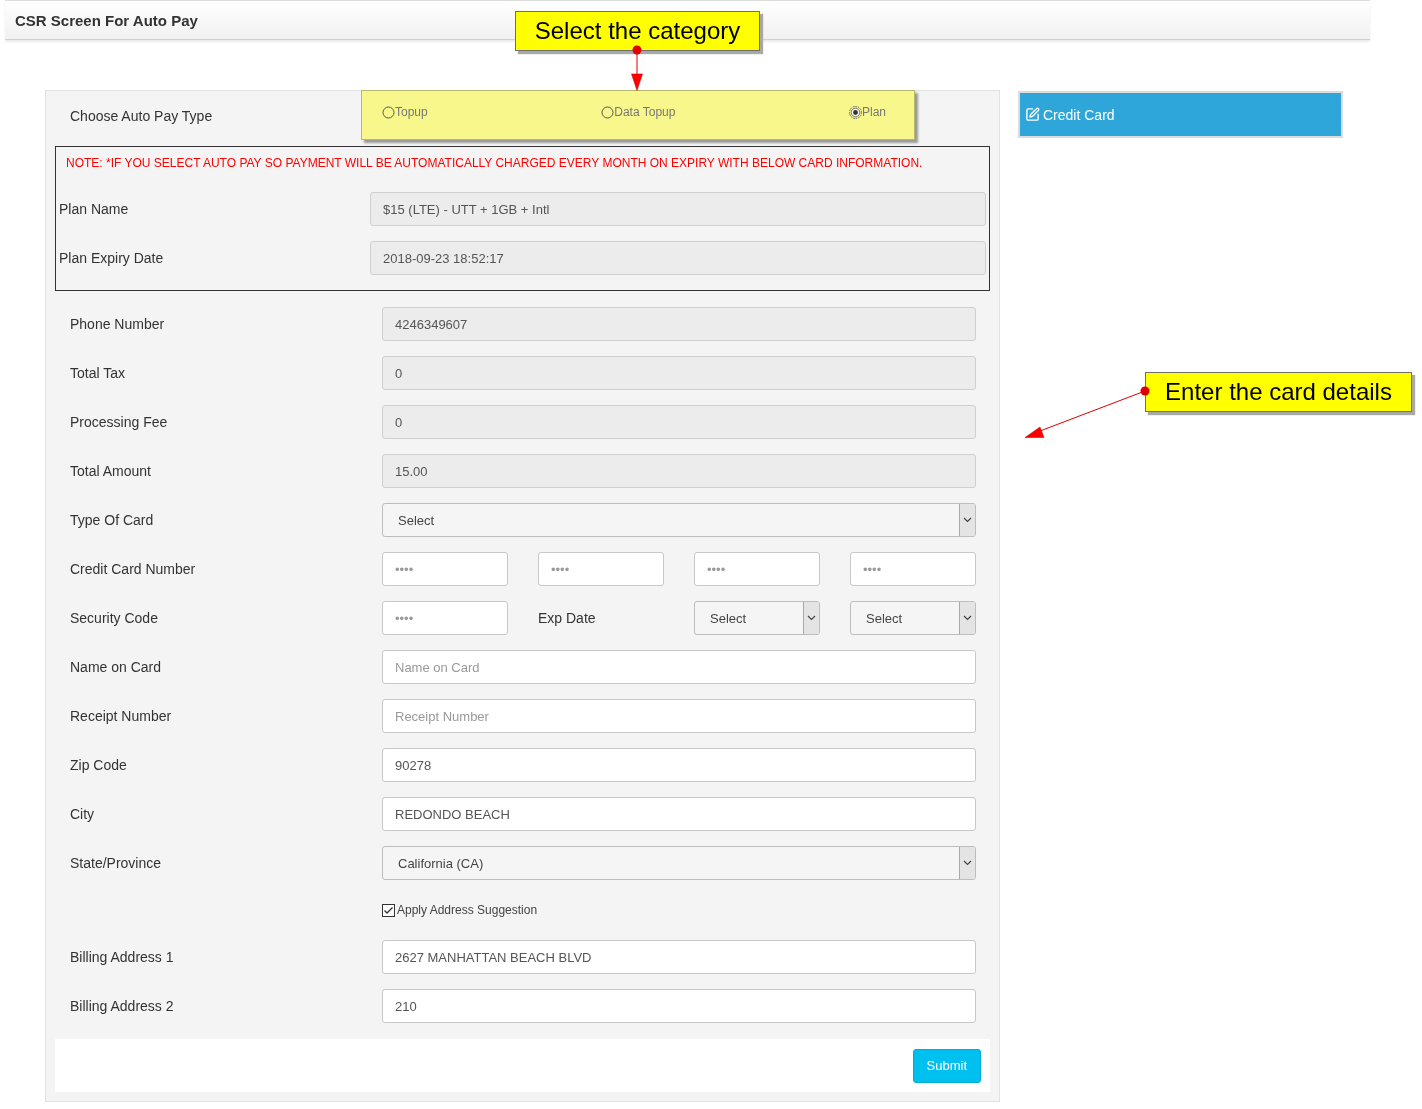 The image size is (1422, 1109). I want to click on readonly-field: 4246349607, so click(679, 324).